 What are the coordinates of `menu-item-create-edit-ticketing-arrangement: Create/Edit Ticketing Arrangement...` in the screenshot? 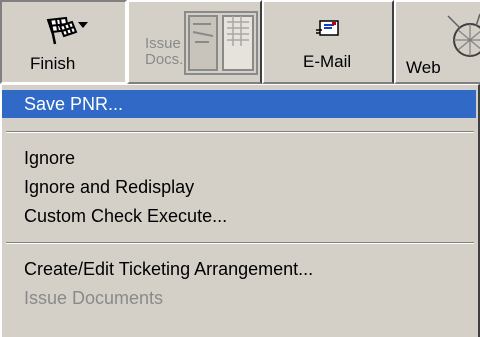 It's located at (239, 269).